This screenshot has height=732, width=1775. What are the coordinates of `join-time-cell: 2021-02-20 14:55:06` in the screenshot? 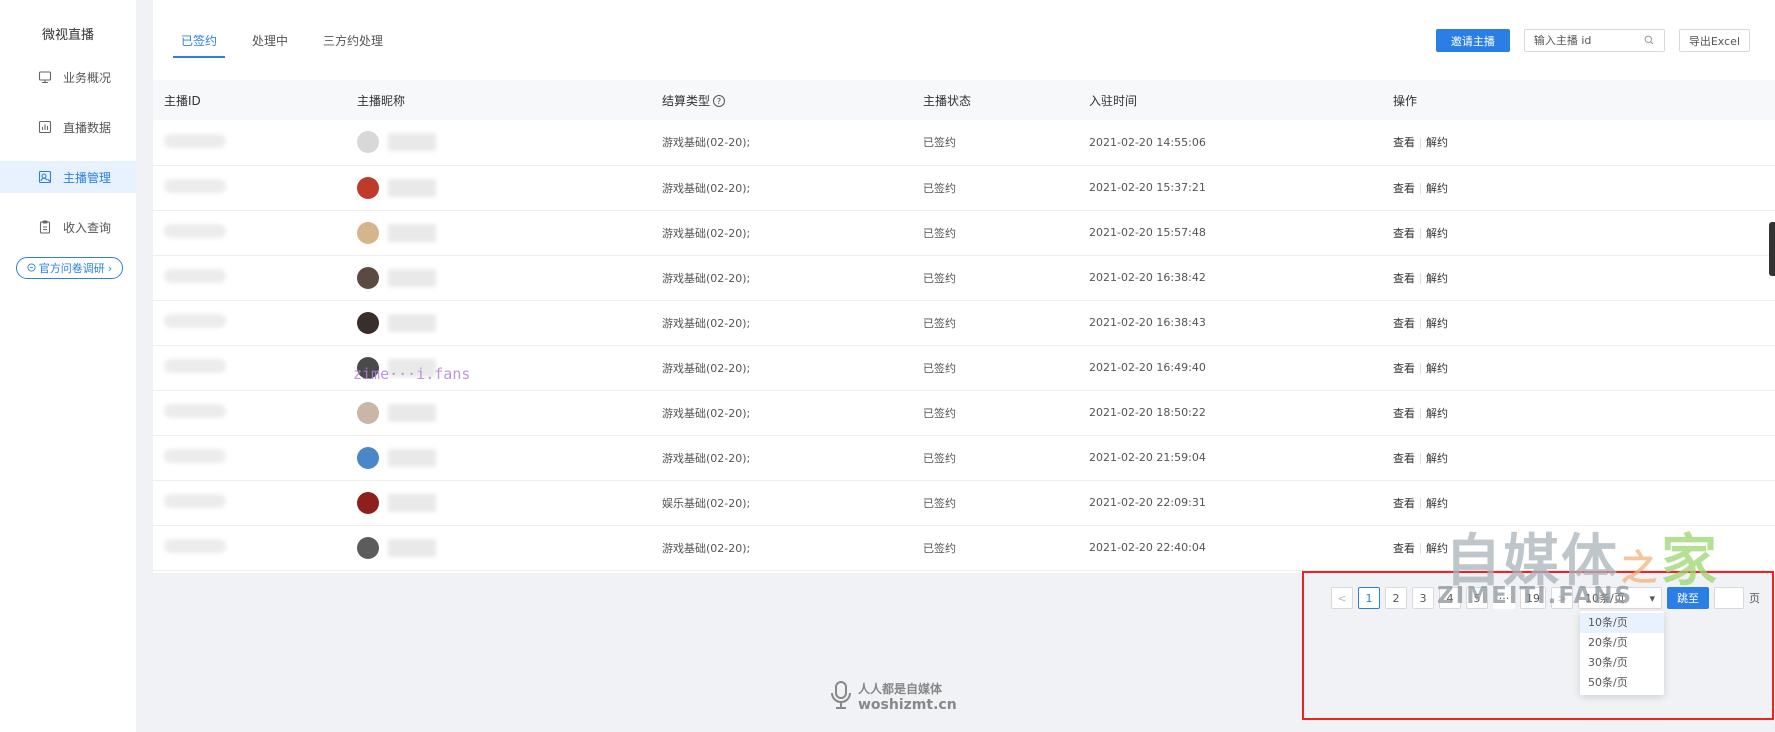 It's located at (1241, 143).